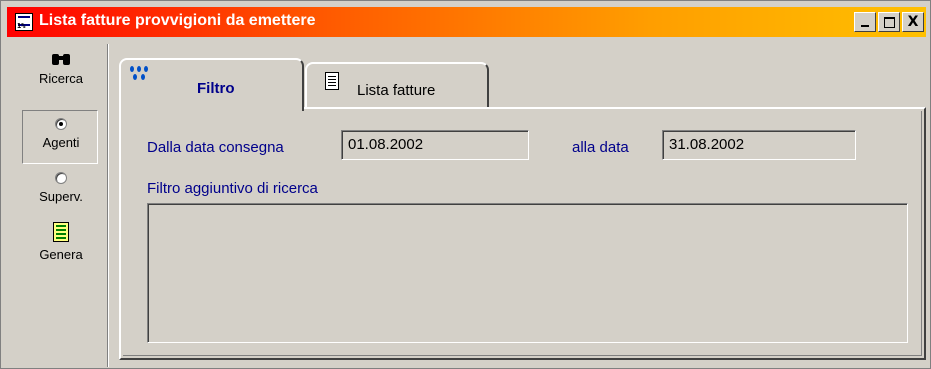 This screenshot has width=931, height=369. Describe the element at coordinates (61, 188) in the screenshot. I see `radio-superv: Superv.` at that location.